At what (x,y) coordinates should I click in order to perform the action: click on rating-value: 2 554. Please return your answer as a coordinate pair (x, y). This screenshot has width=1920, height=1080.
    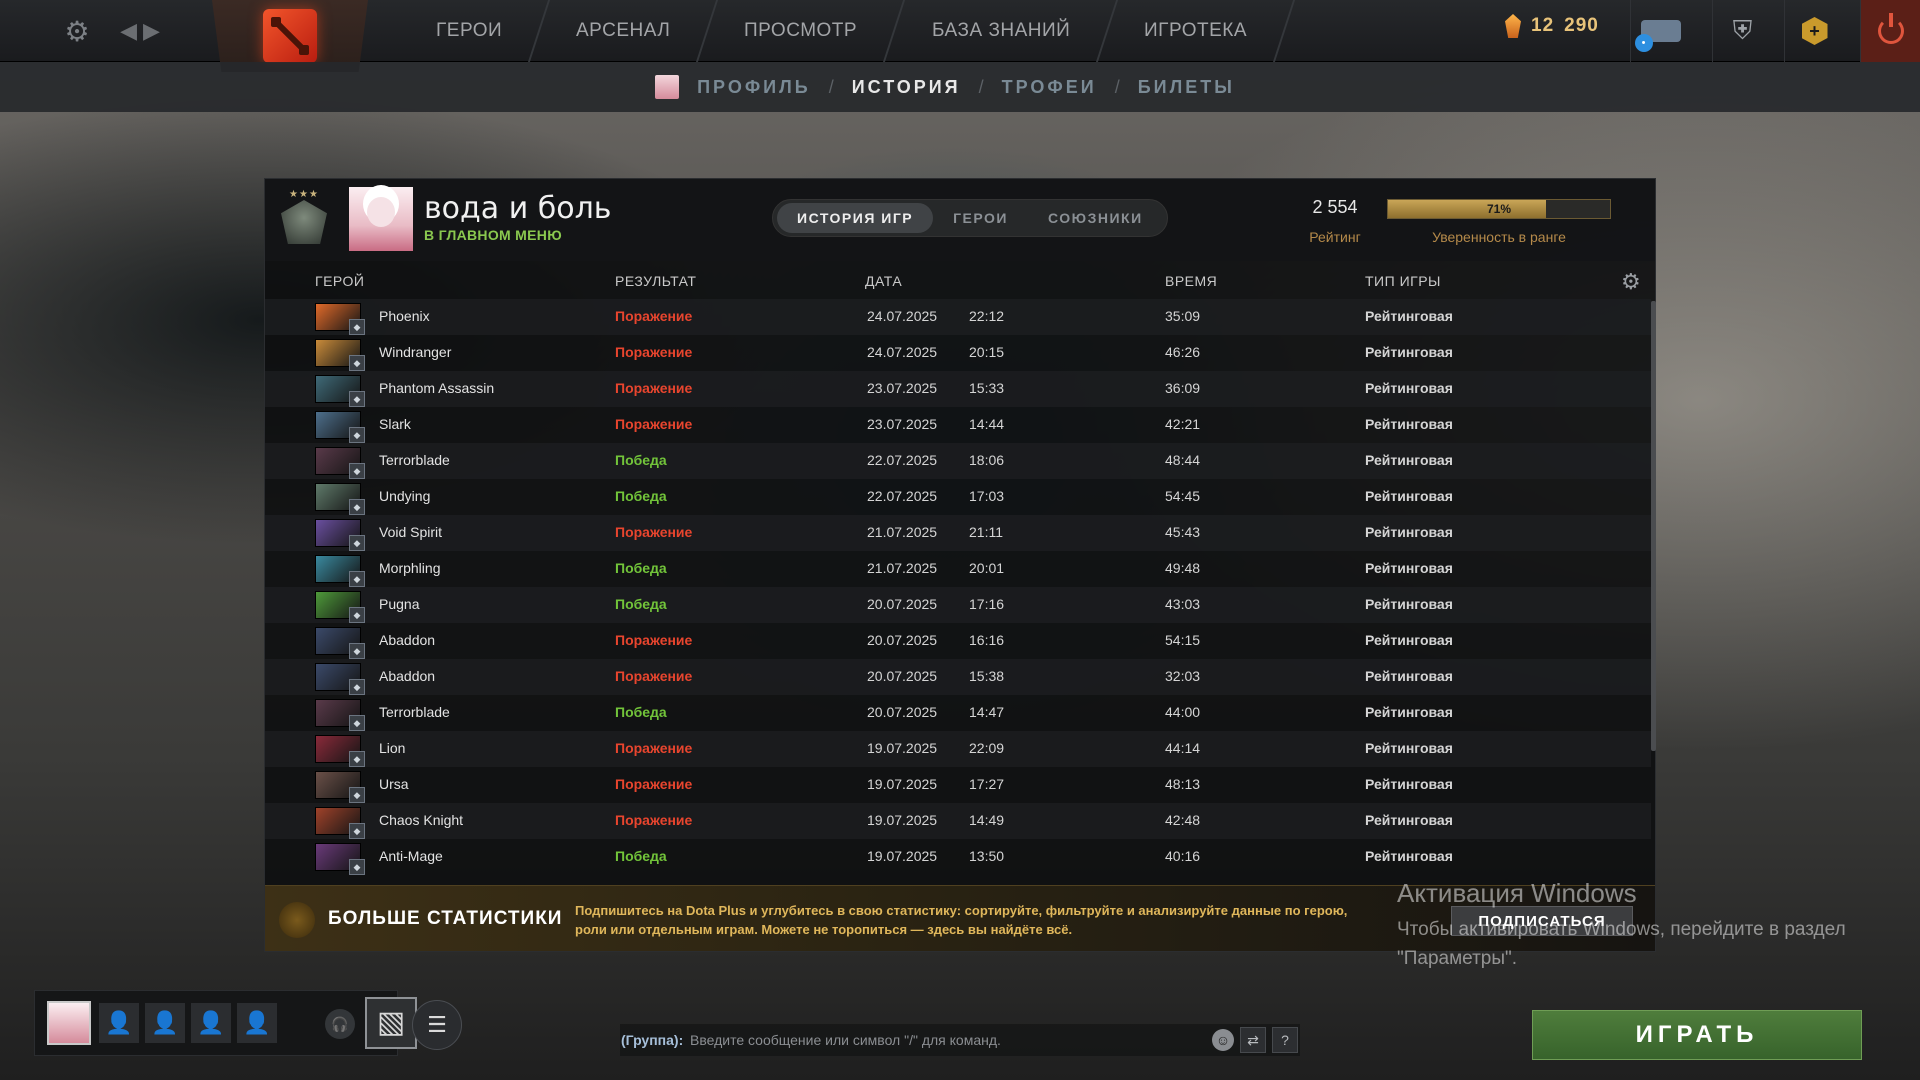
    Looking at the image, I should click on (1335, 207).